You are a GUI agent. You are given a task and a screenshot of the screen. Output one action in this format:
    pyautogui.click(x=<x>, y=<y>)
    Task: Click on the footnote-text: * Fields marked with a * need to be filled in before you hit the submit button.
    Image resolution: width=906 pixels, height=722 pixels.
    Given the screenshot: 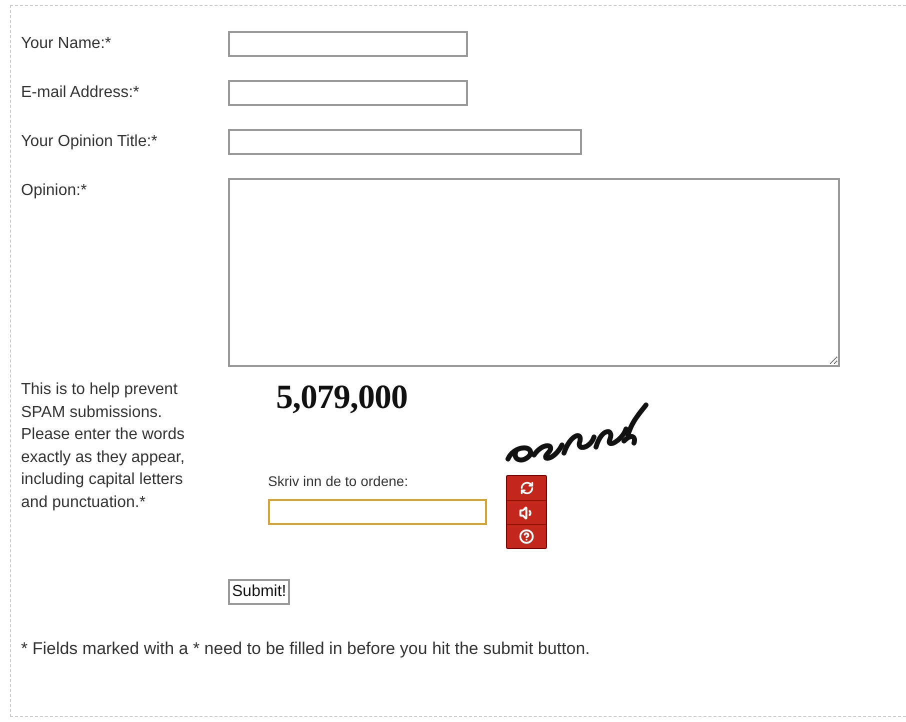 What is the action you would take?
    pyautogui.click(x=306, y=649)
    